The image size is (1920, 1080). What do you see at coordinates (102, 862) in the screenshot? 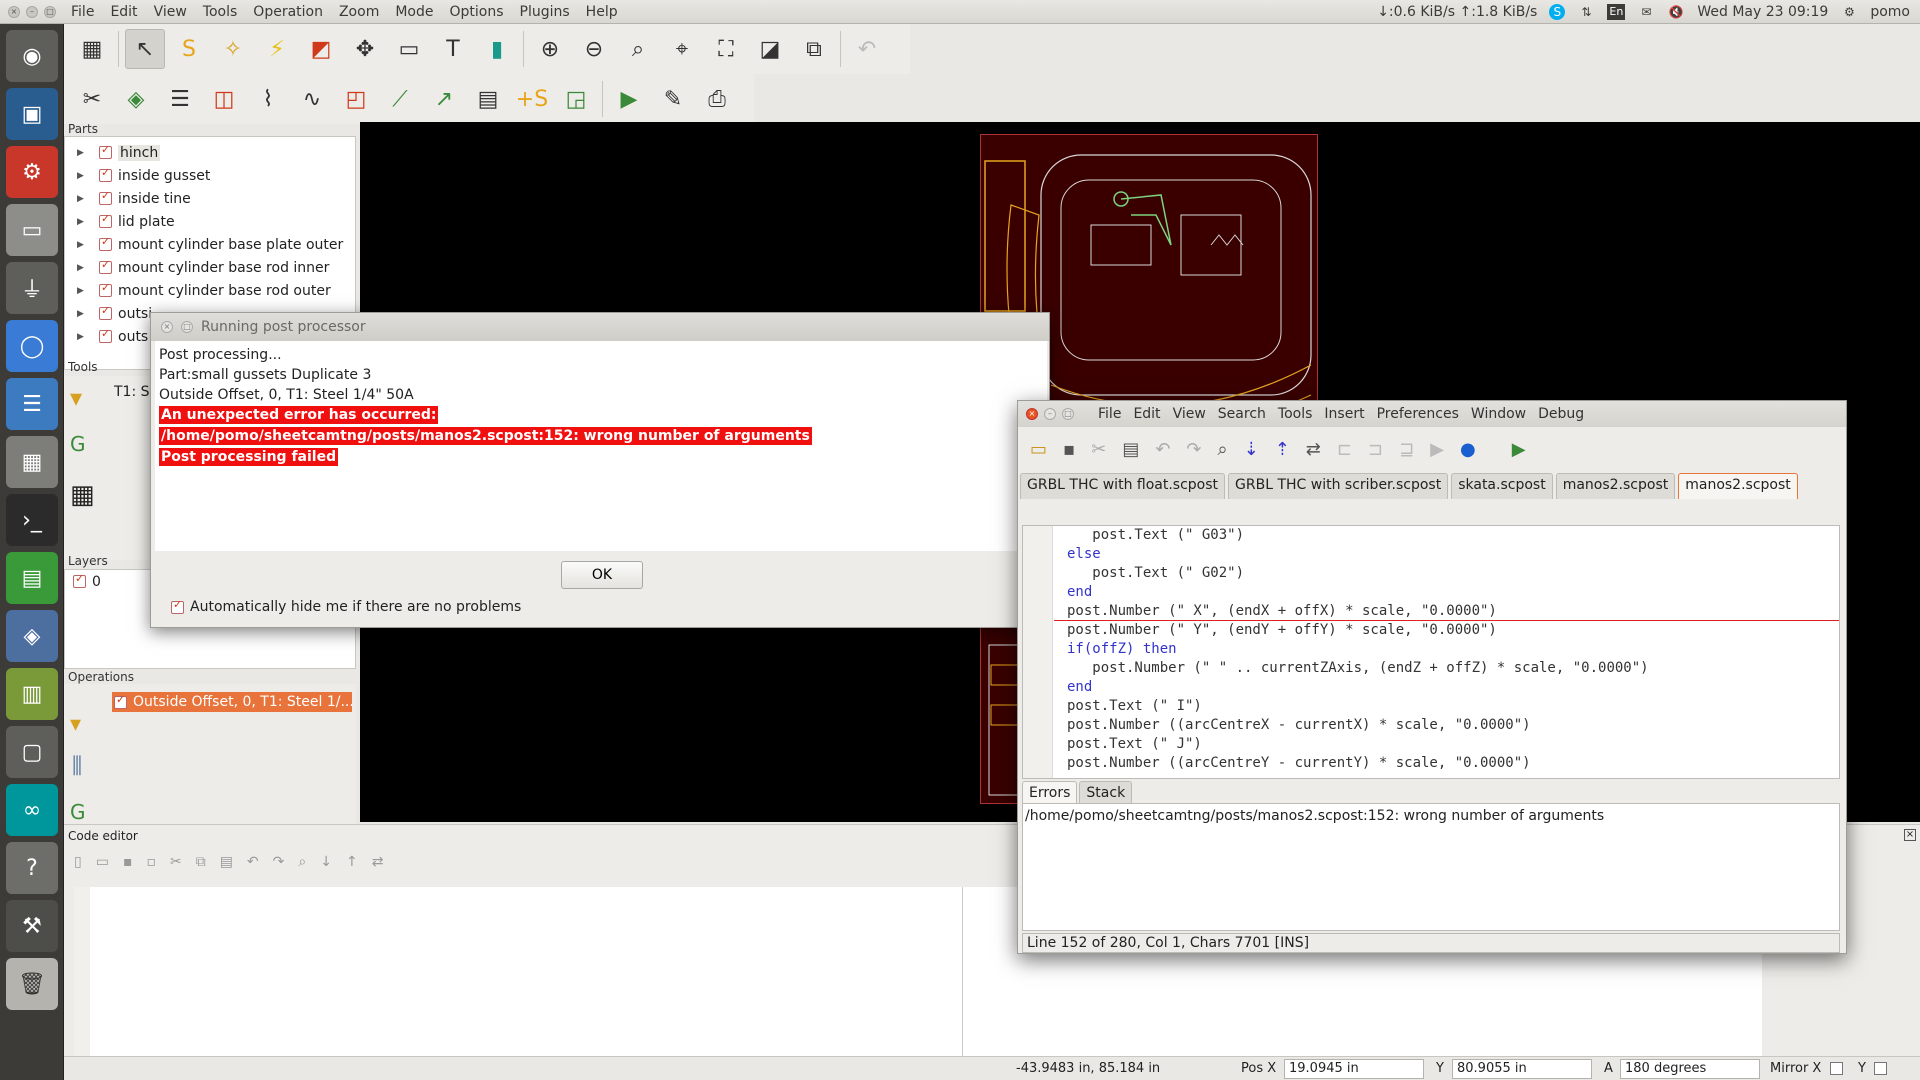
I see `open-file-icon: ▭` at bounding box center [102, 862].